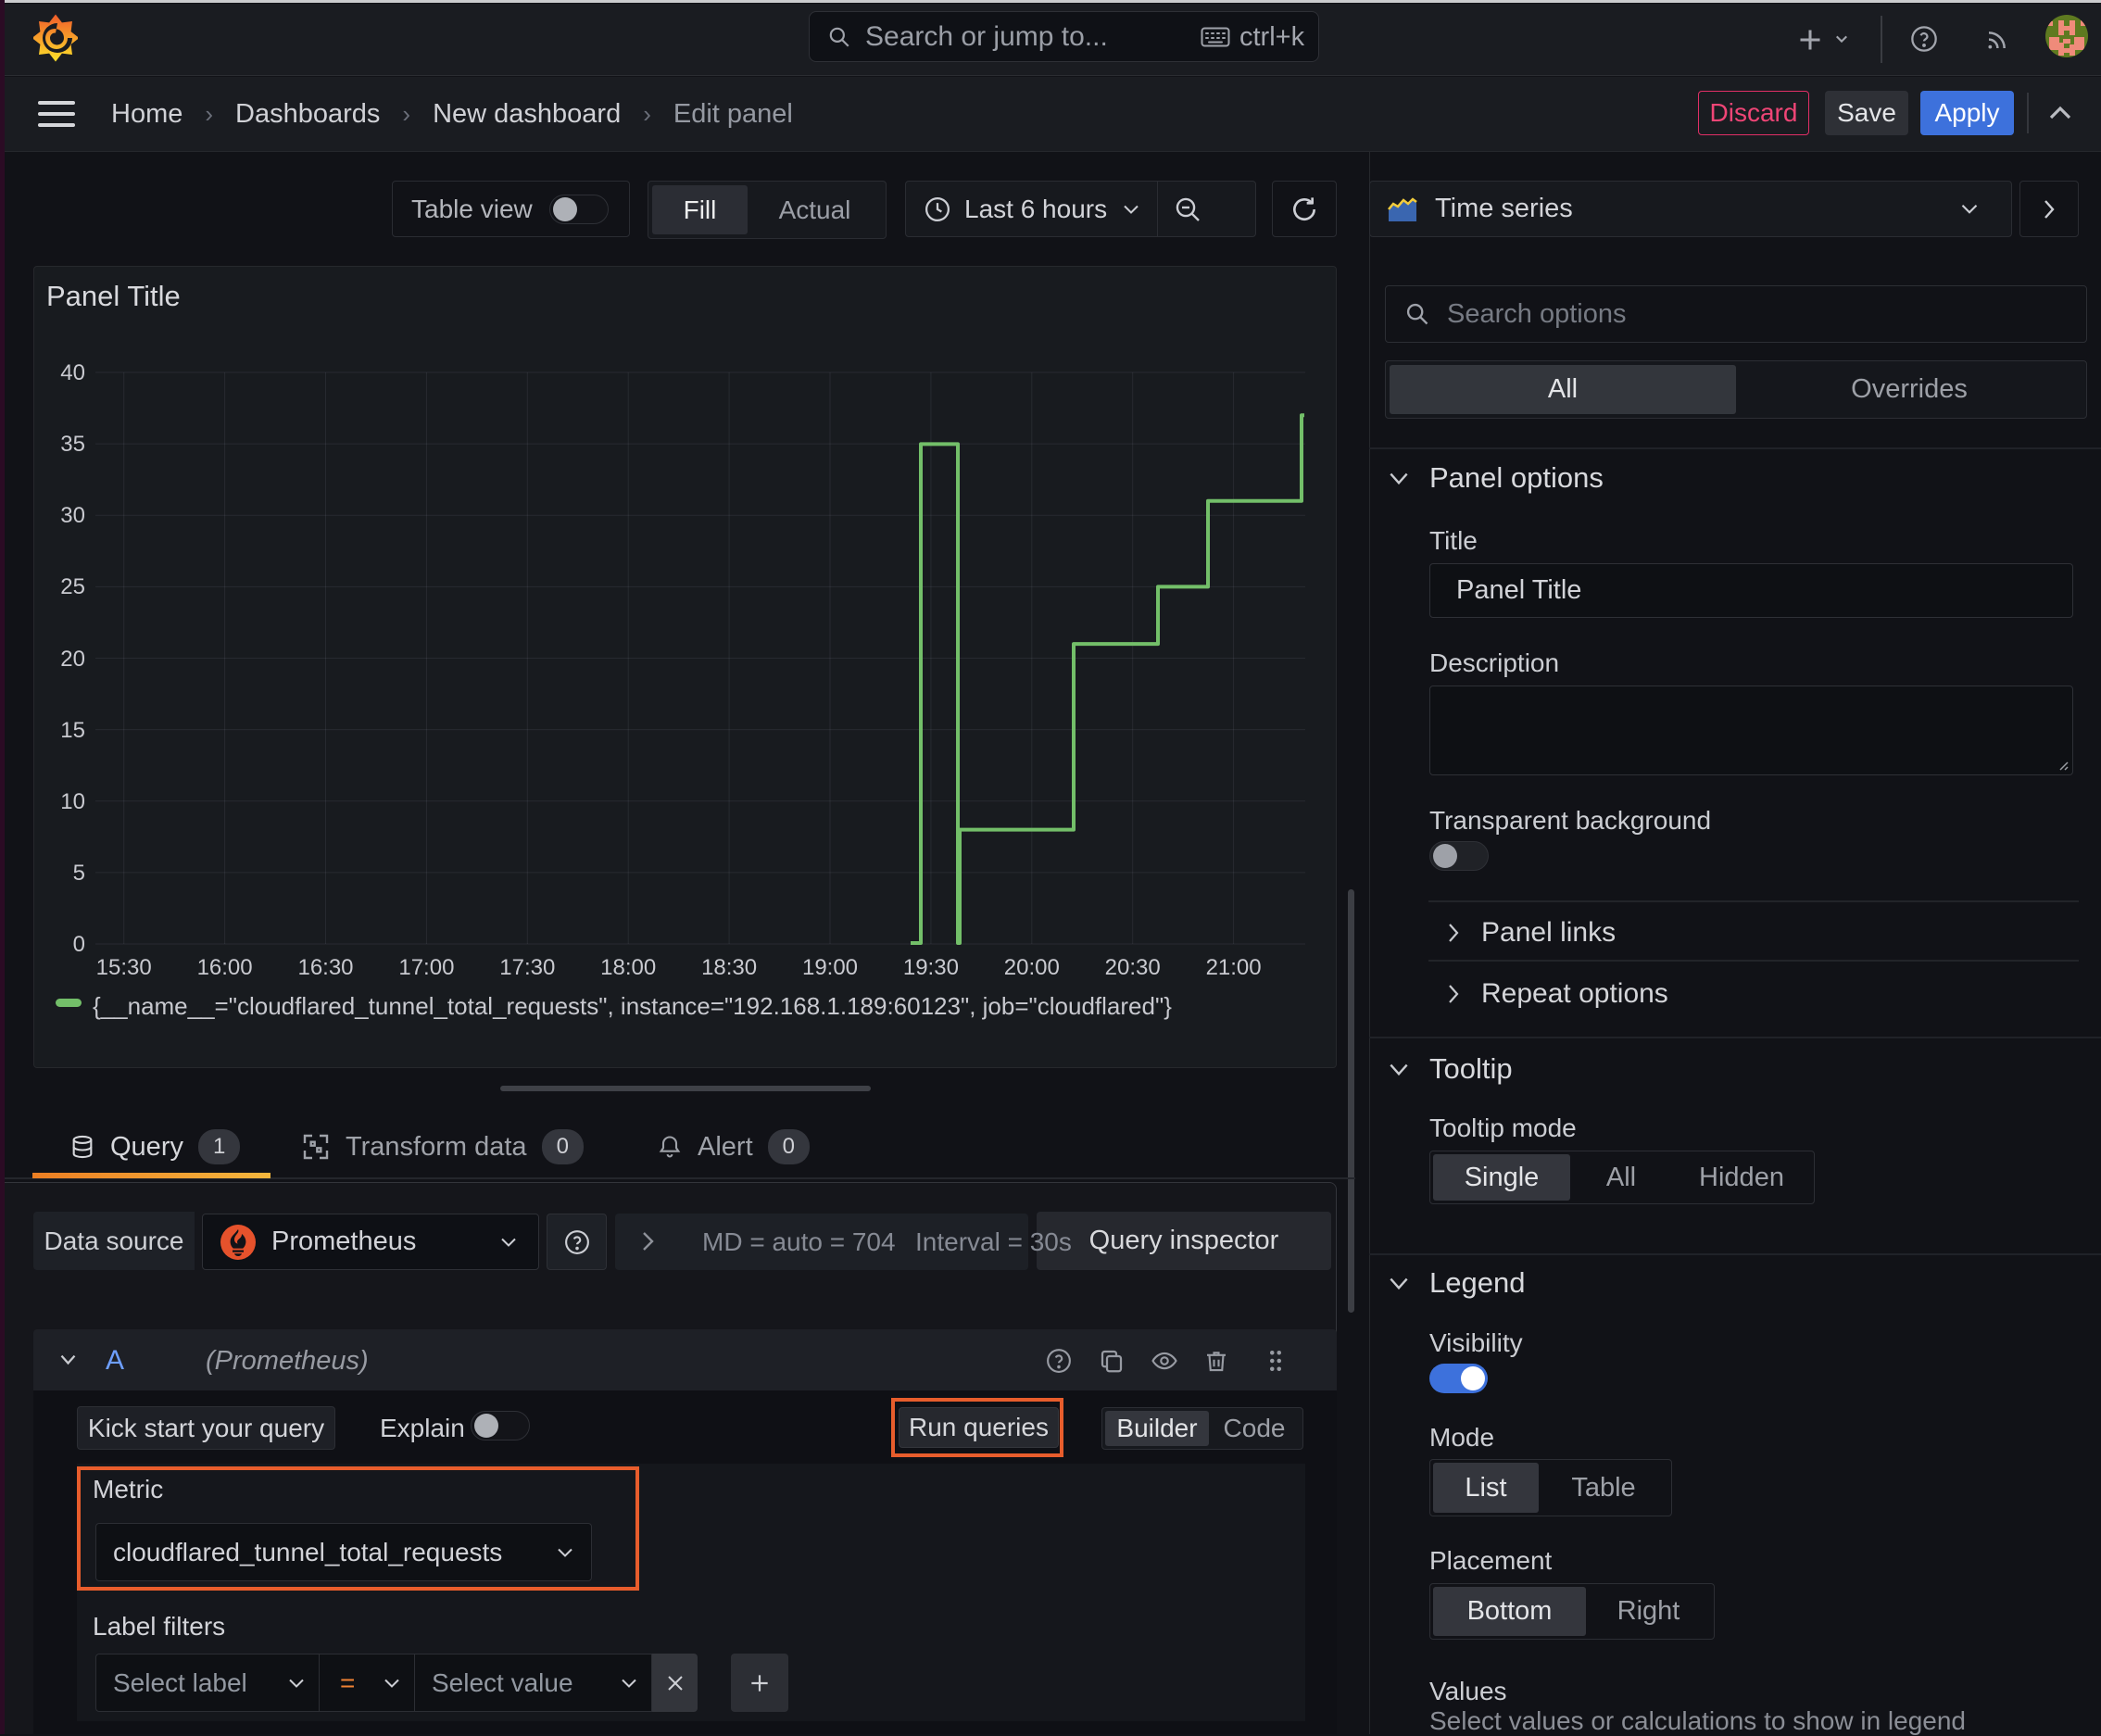 This screenshot has height=1736, width=2101. I want to click on svg-text: 16:30, so click(325, 967).